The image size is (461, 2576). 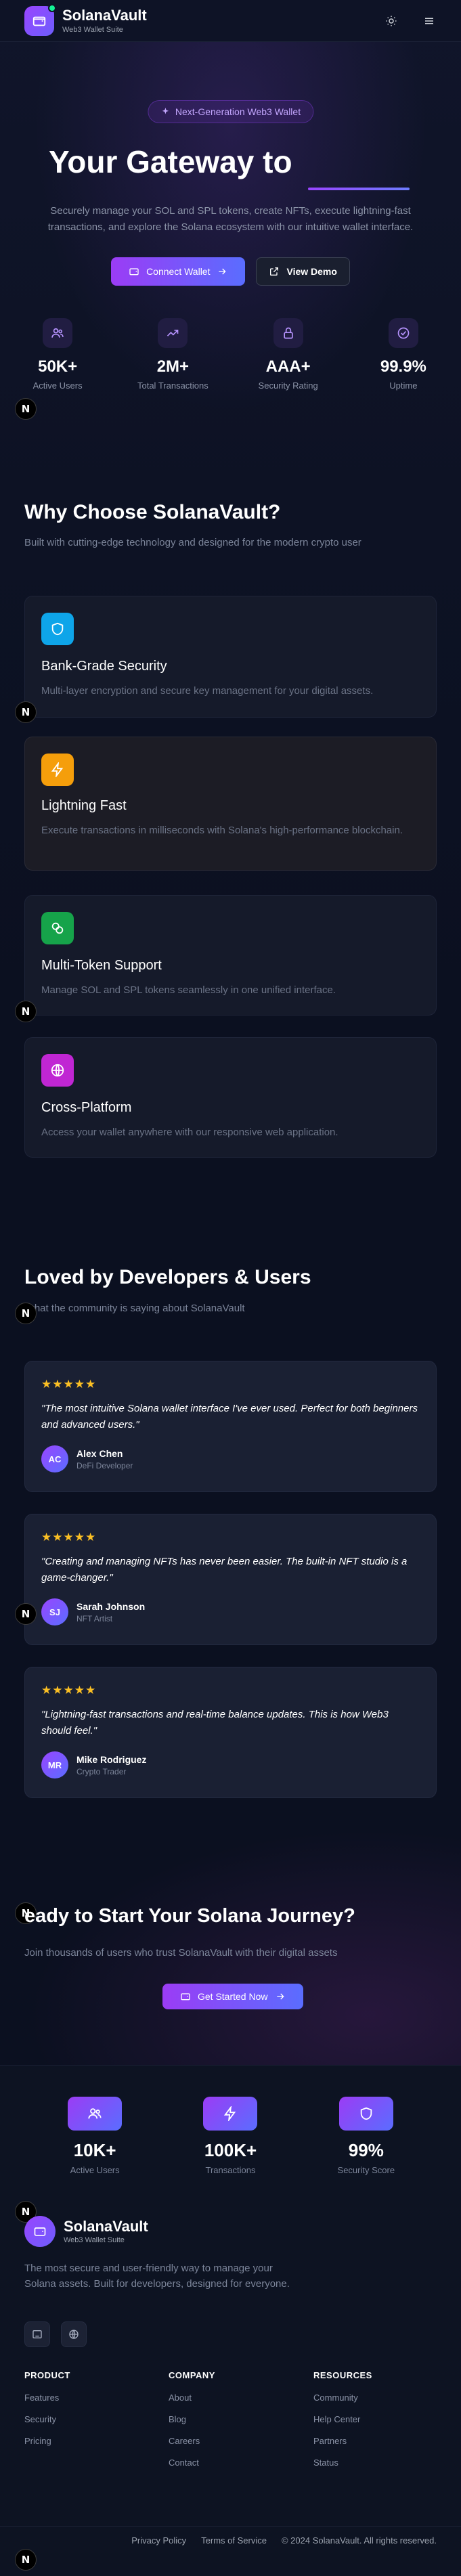 I want to click on view-demo-button: View Demo, so click(x=303, y=271).